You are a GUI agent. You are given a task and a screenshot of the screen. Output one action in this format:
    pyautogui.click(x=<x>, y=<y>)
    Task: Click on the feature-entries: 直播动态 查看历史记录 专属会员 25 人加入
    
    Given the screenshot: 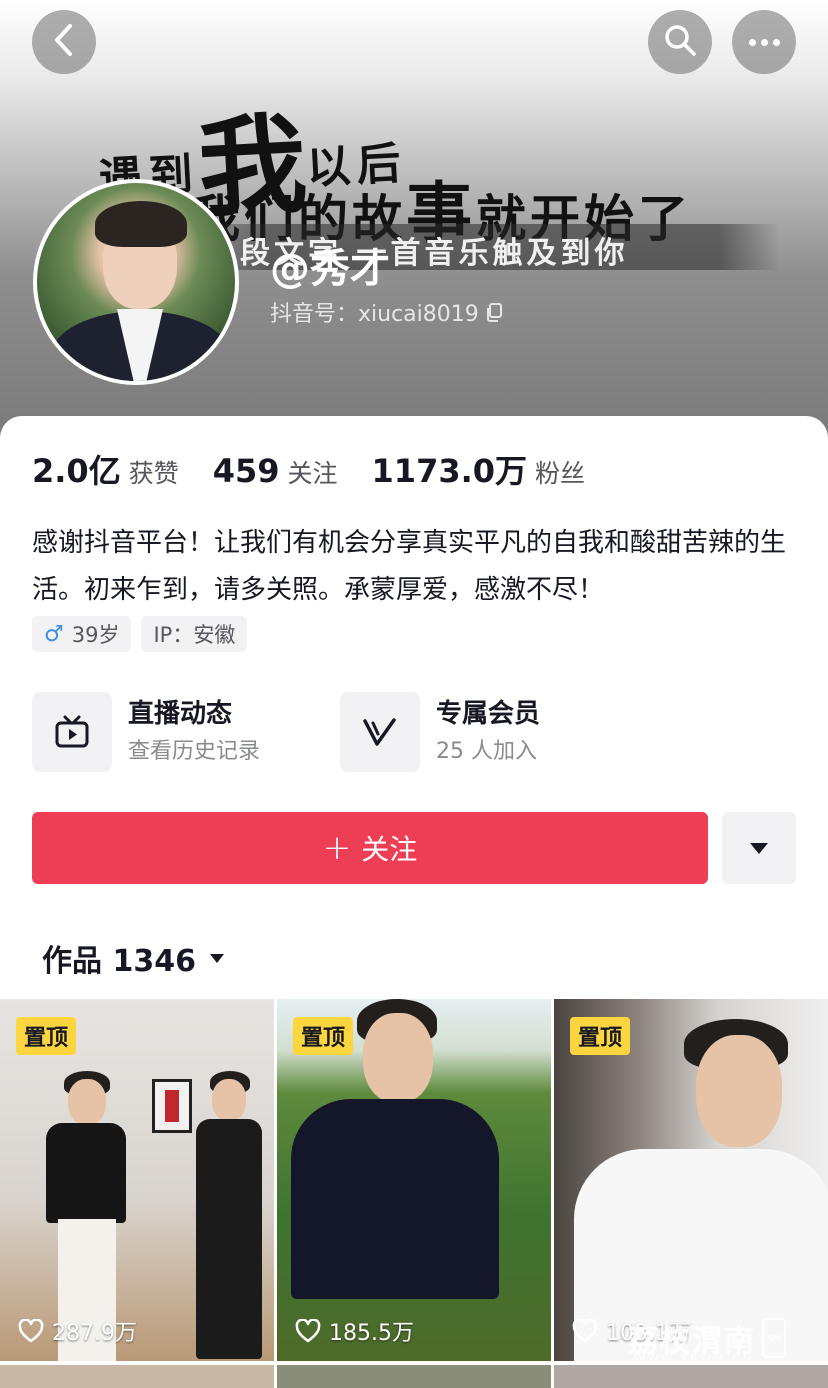 What is the action you would take?
    pyautogui.click(x=414, y=732)
    